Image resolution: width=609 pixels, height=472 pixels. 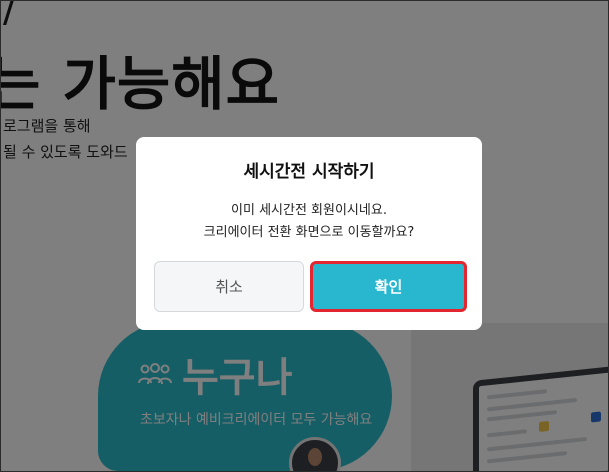 What do you see at coordinates (309, 172) in the screenshot?
I see `dialog-title: 세시간전 시작하기` at bounding box center [309, 172].